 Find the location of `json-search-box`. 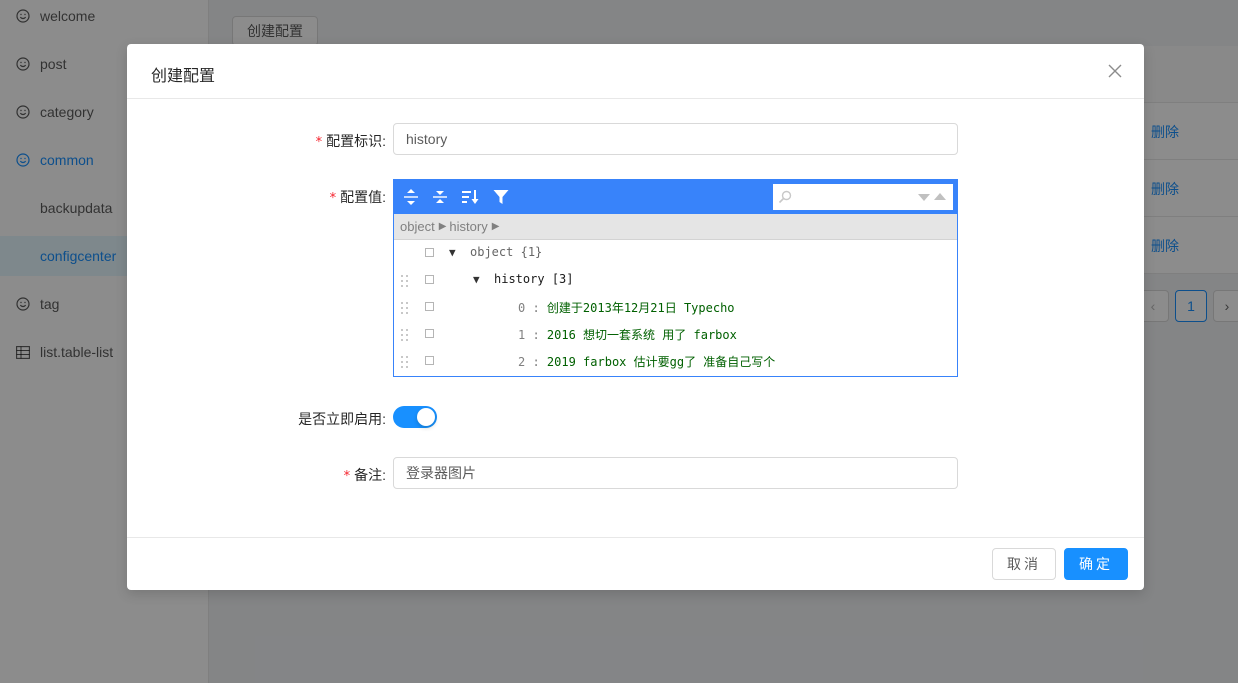

json-search-box is located at coordinates (863, 197).